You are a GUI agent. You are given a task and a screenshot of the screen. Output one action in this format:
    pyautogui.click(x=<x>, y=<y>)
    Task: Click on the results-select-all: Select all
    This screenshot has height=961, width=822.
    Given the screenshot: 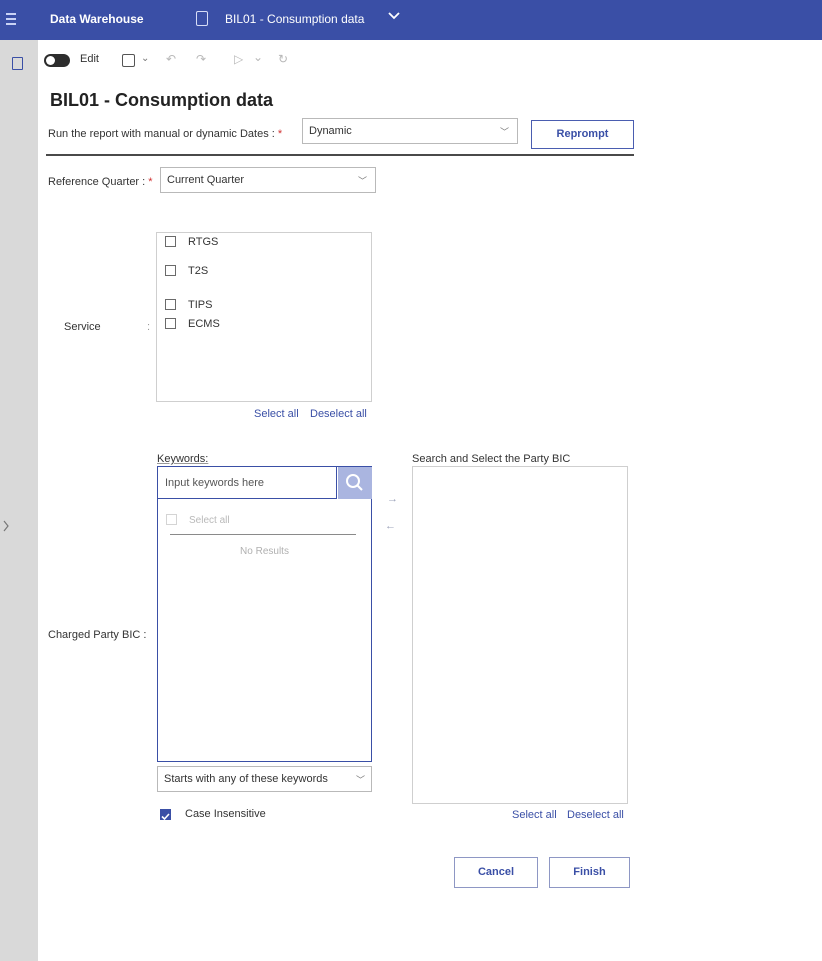 What is the action you would take?
    pyautogui.click(x=198, y=520)
    